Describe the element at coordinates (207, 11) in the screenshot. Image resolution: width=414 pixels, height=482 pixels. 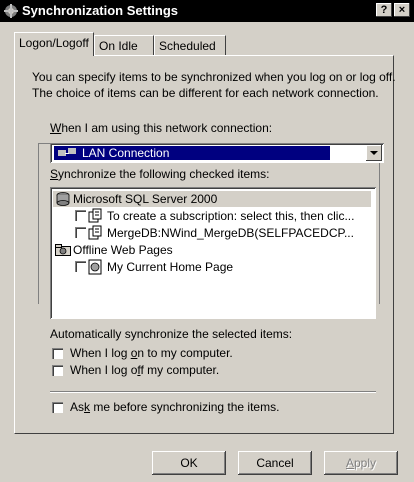
I see `title-bar: Synchronization Settings ? ×` at that location.